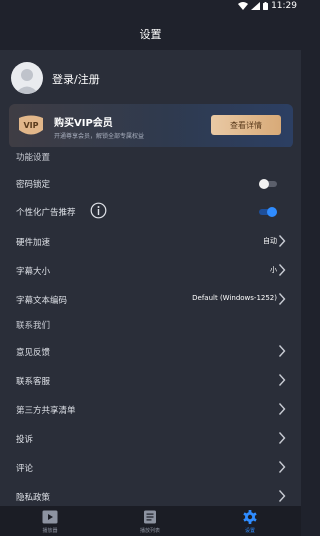 The image size is (320, 536). I want to click on page-title: 设置, so click(150, 34).